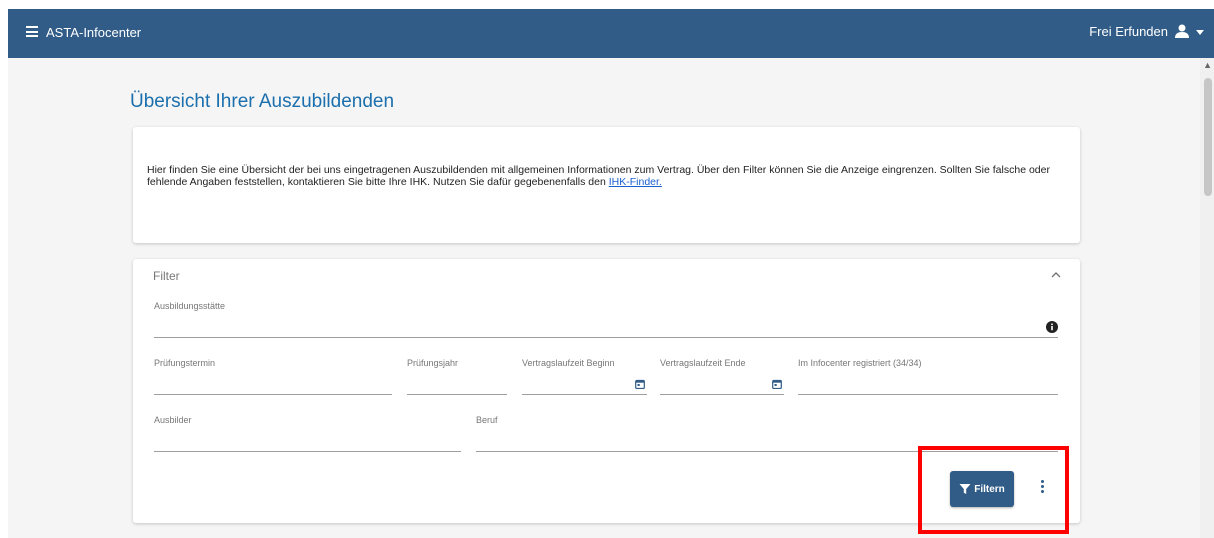 The width and height of the screenshot is (1214, 538). What do you see at coordinates (928, 376) in the screenshot?
I see `registriert-field: Im Infocenter registriert (34/34)` at bounding box center [928, 376].